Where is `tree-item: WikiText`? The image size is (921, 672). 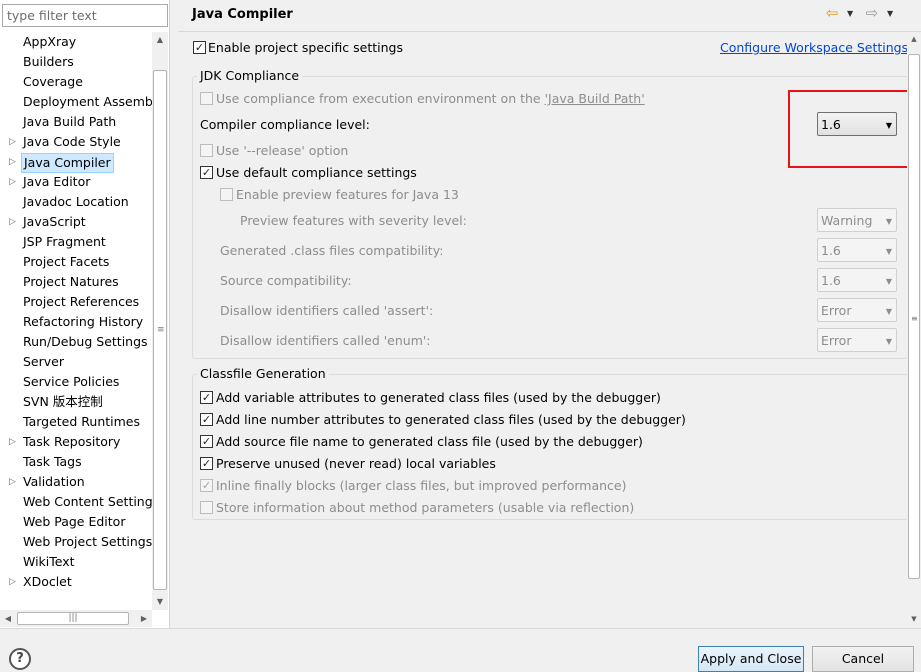
tree-item: WikiText is located at coordinates (76, 562).